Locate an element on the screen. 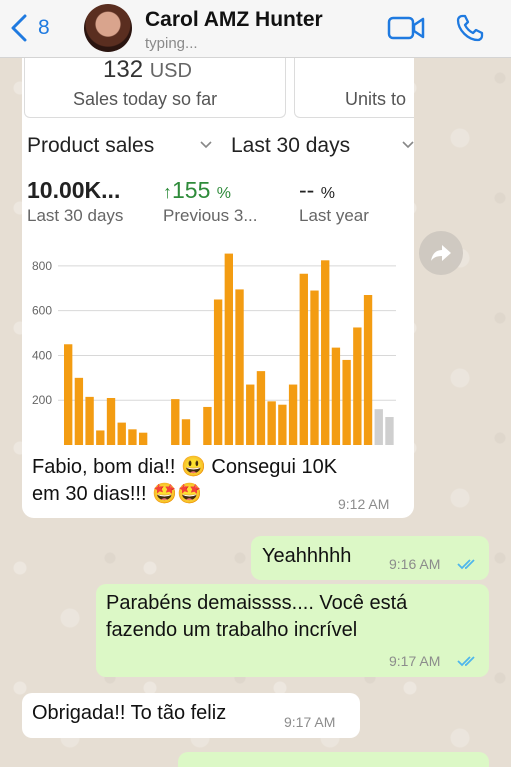 The height and width of the screenshot is (767, 511). back-button: 8 is located at coordinates (30, 28).